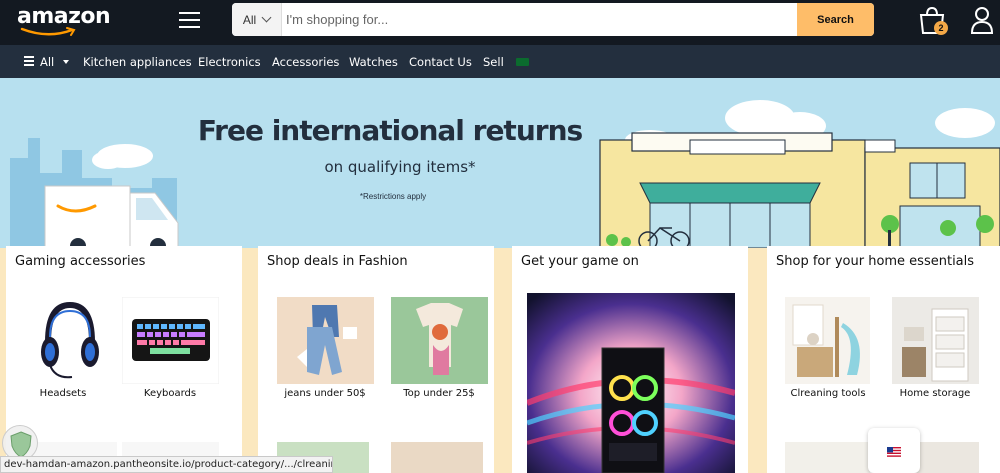 This screenshot has width=1000, height=473. I want to click on search-button: Search, so click(835, 19).